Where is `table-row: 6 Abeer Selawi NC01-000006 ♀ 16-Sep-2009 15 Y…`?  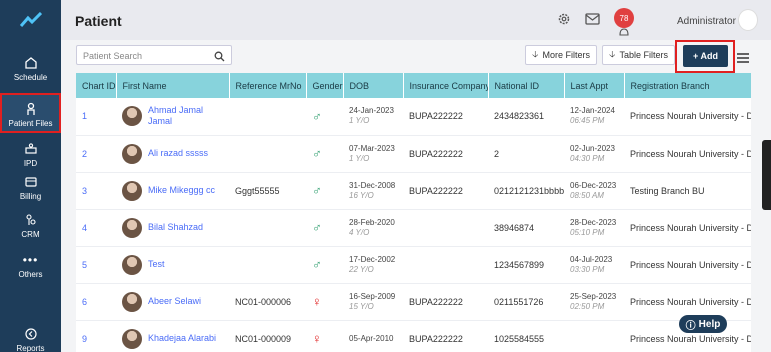
table-row: 6 Abeer Selawi NC01-000006 ♀ 16-Sep-2009 15 Y… is located at coordinates (413, 302).